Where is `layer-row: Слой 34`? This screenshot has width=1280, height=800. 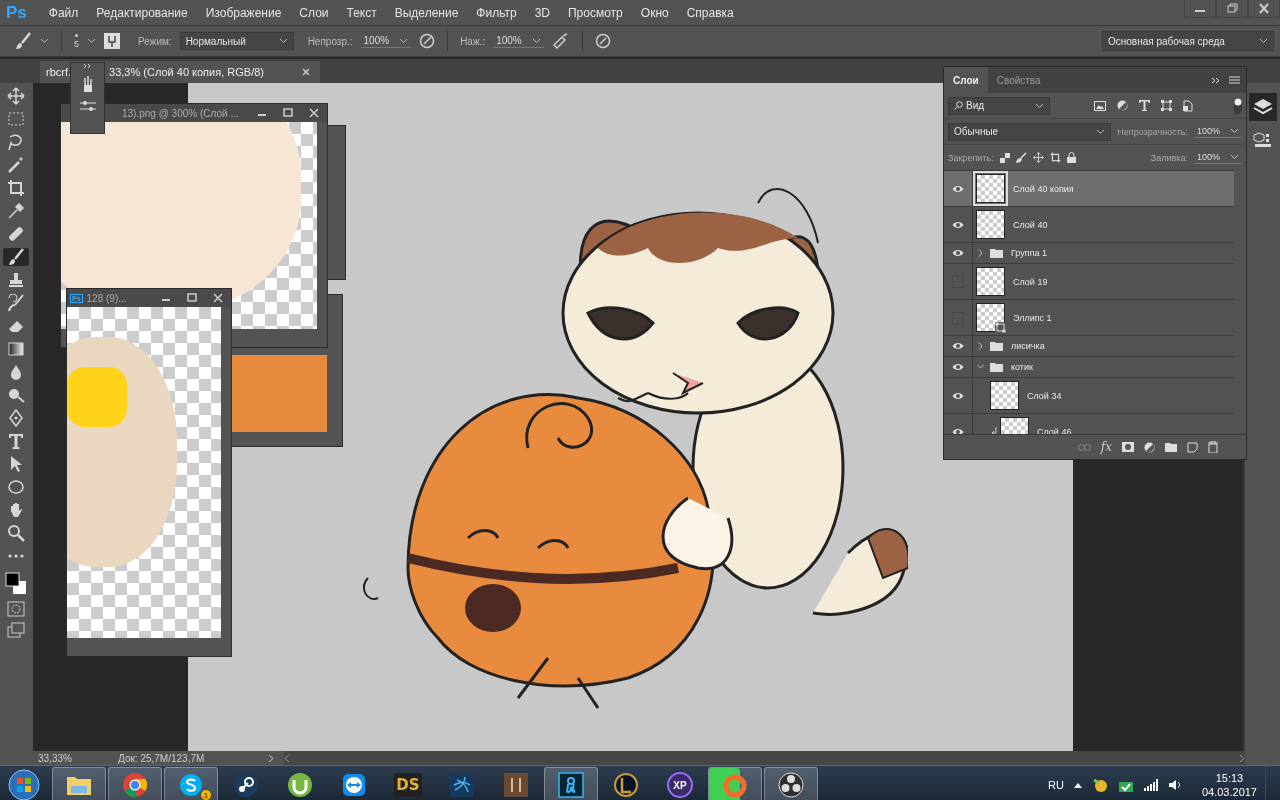 layer-row: Слой 34 is located at coordinates (1089, 396).